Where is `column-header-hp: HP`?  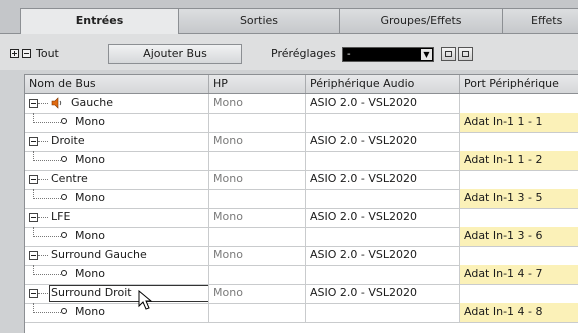 column-header-hp: HP is located at coordinates (257, 84).